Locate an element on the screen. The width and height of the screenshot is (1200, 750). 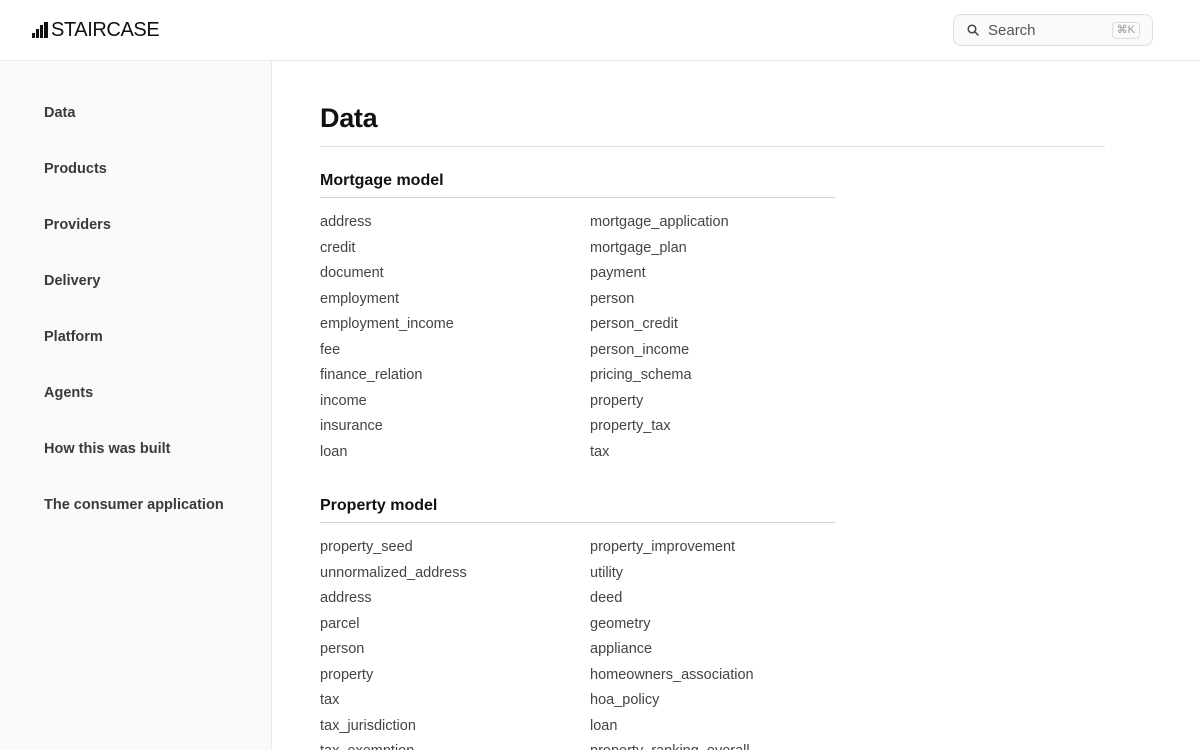
sidebar-item-delivery: Delivery is located at coordinates (72, 281).